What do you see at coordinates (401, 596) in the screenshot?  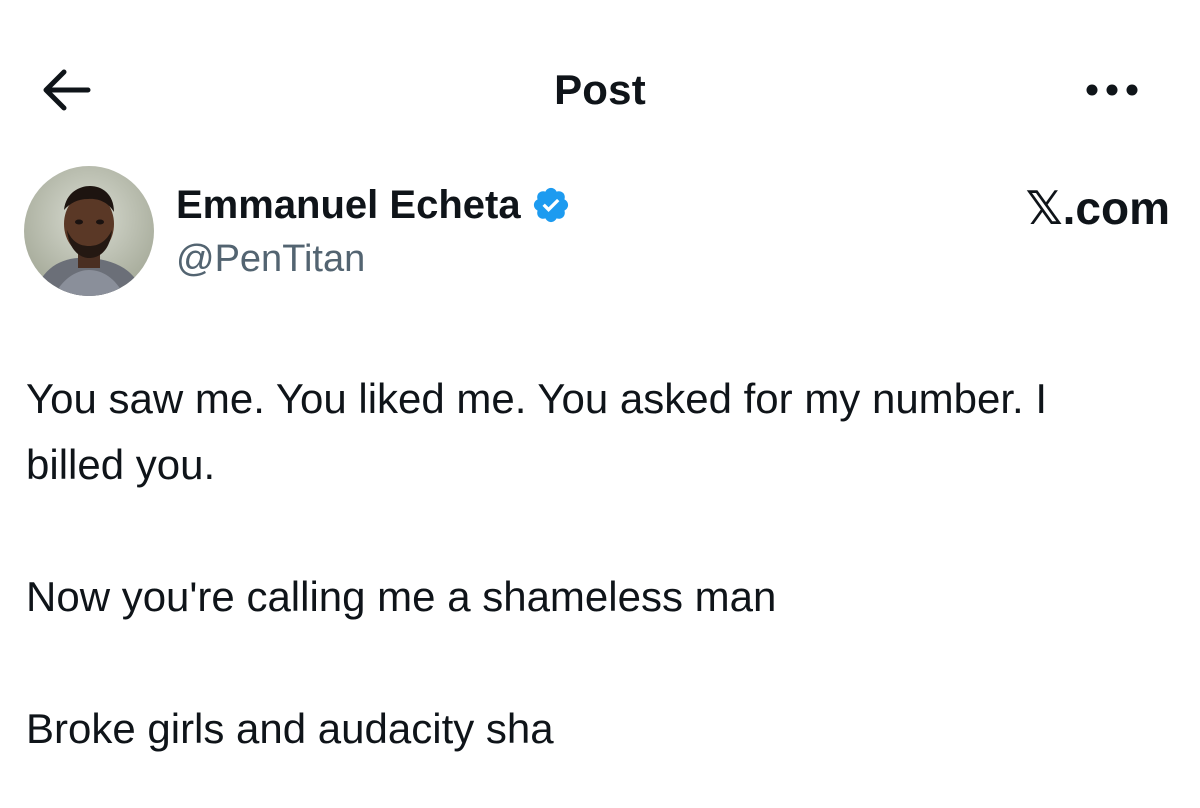 I see `post-paragraph: Now you're calling me a shameless man` at bounding box center [401, 596].